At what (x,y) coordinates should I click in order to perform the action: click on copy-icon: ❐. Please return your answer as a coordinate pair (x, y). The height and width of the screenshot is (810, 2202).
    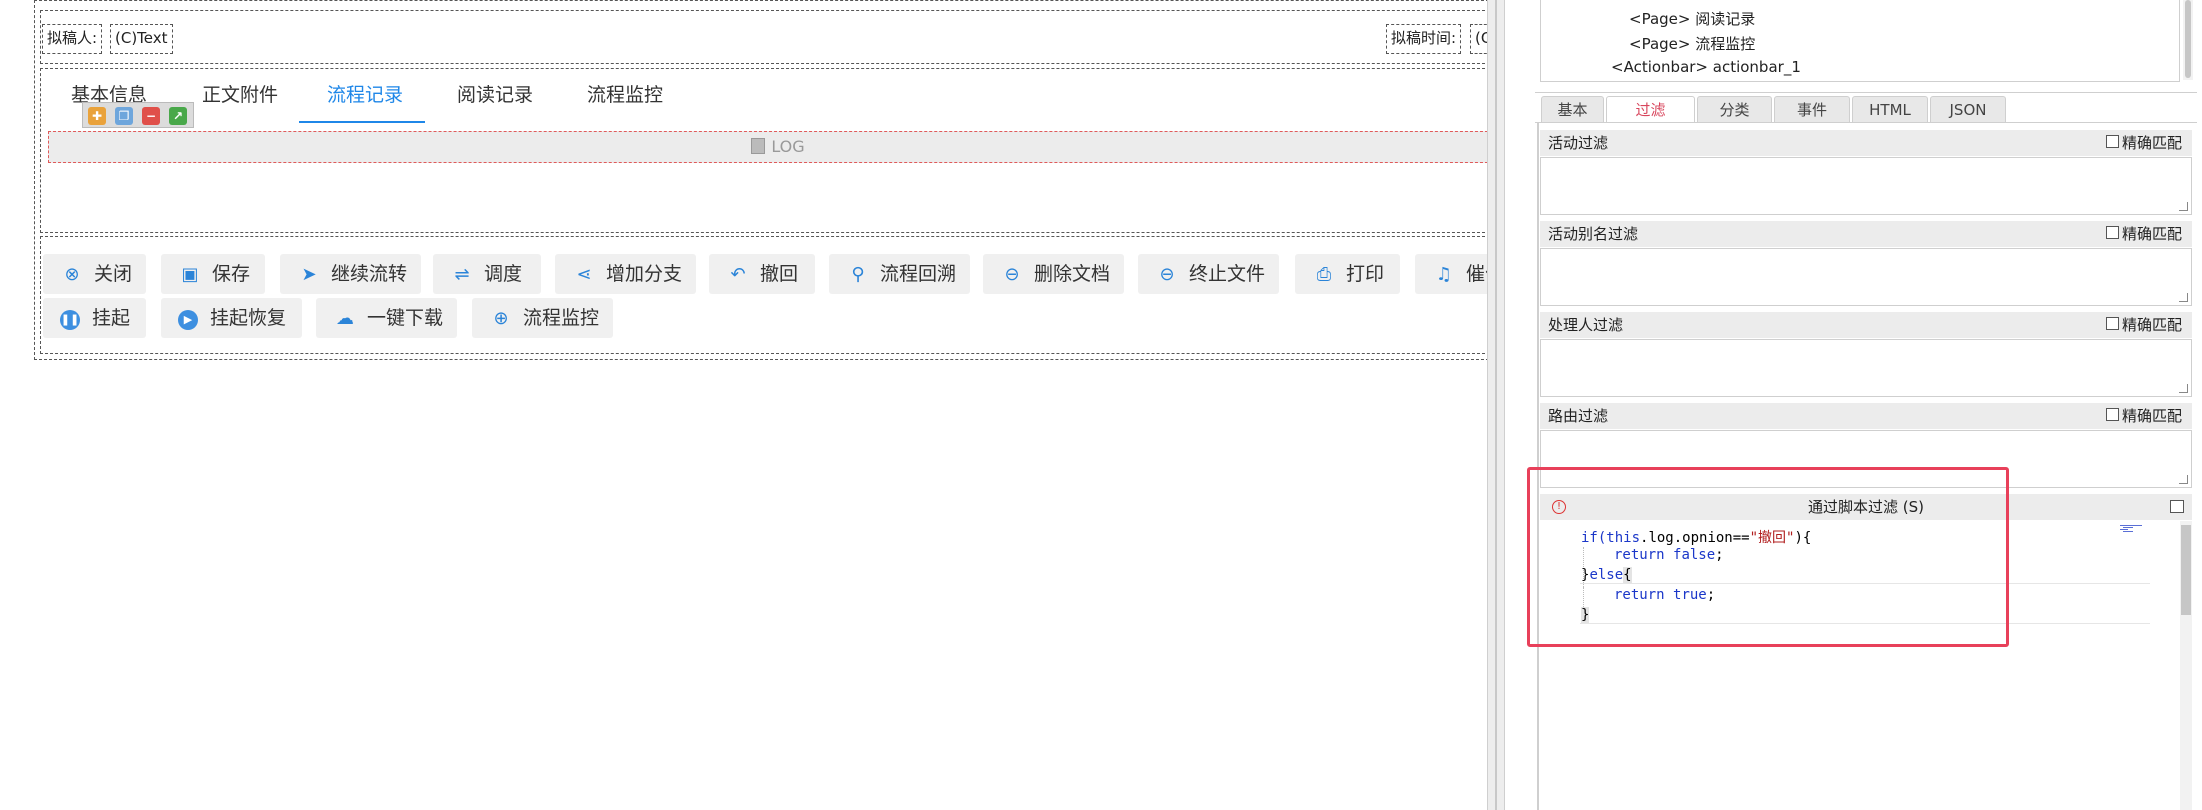
    Looking at the image, I should click on (124, 116).